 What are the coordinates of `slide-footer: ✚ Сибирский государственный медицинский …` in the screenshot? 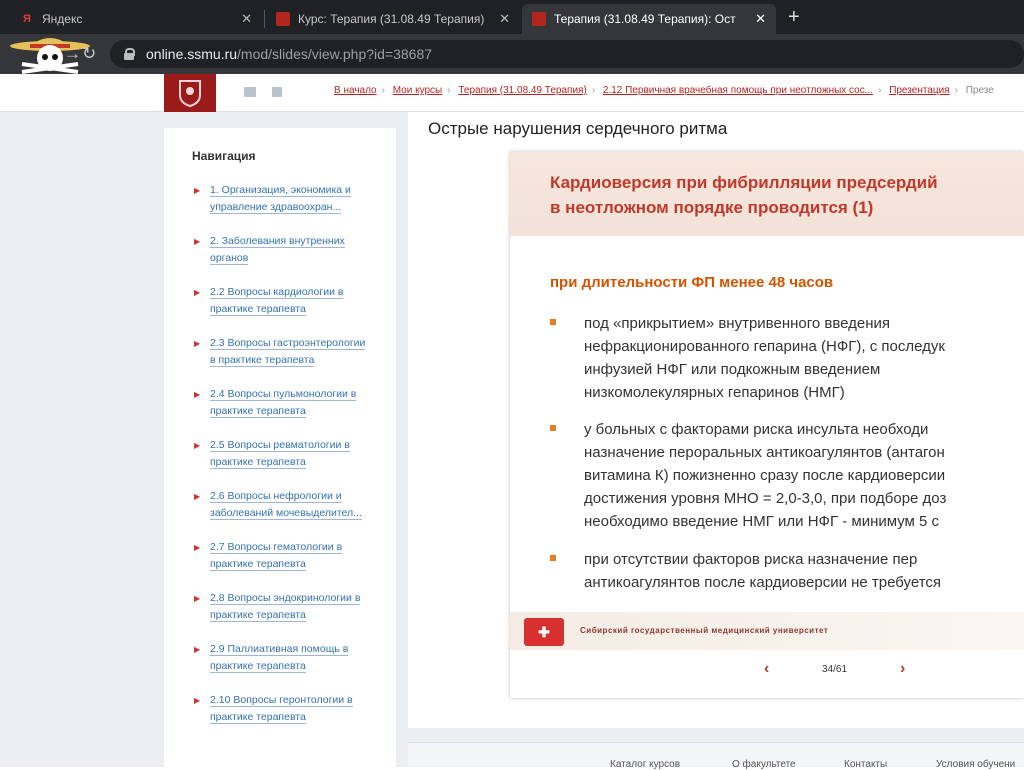 It's located at (767, 631).